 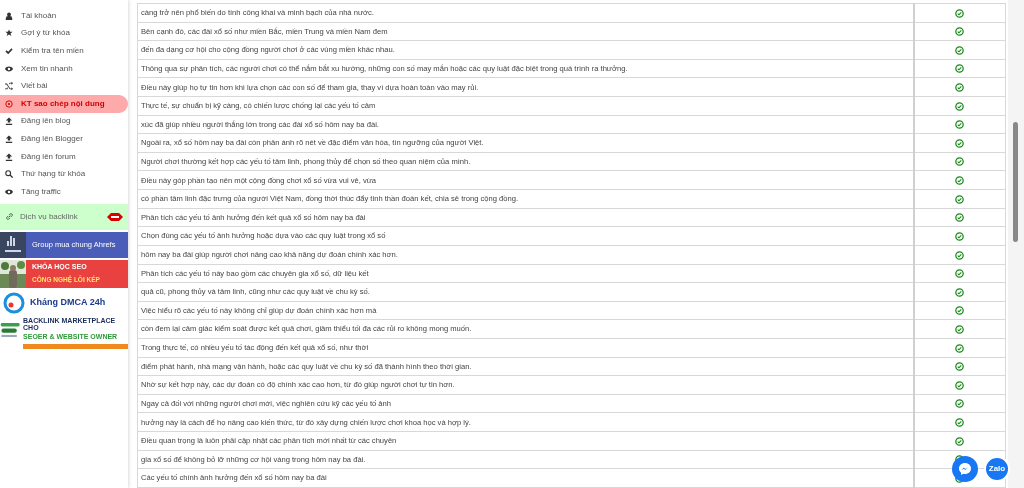 What do you see at coordinates (64, 216) in the screenshot?
I see `sidebar-item: Dịch vụ backlink` at bounding box center [64, 216].